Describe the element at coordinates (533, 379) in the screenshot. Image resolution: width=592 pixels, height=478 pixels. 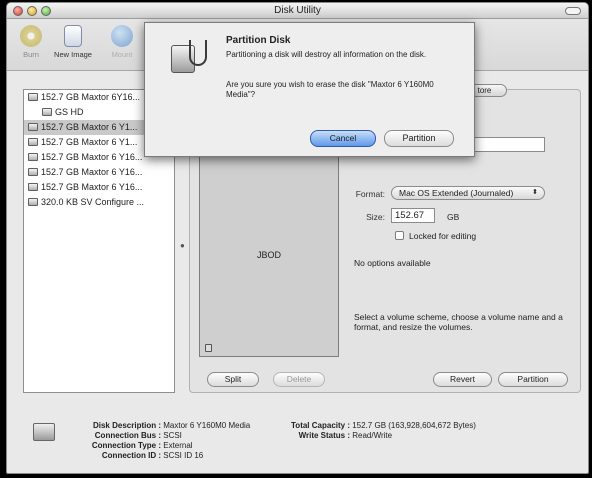
I see `partition-main-button: Partition` at that location.